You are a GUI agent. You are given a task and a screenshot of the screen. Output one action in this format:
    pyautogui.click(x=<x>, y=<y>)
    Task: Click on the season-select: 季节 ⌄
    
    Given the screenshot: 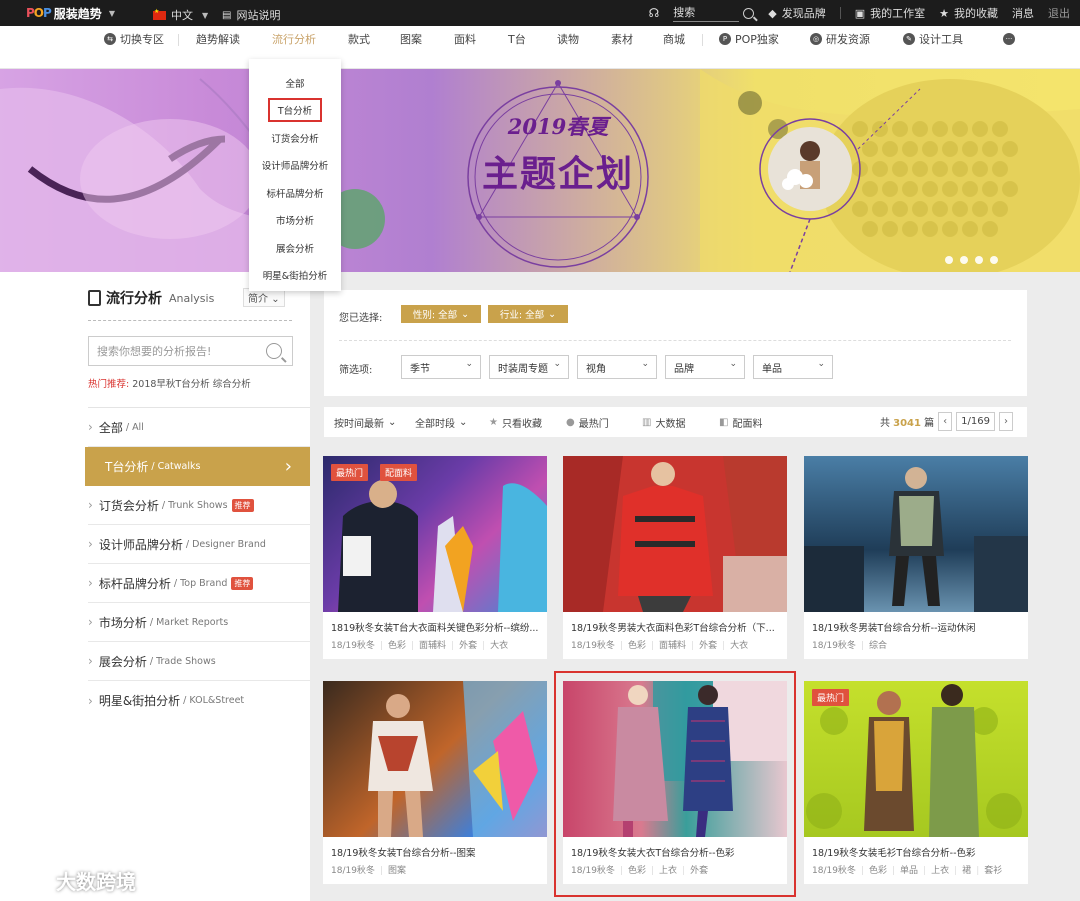 What is the action you would take?
    pyautogui.click(x=441, y=367)
    